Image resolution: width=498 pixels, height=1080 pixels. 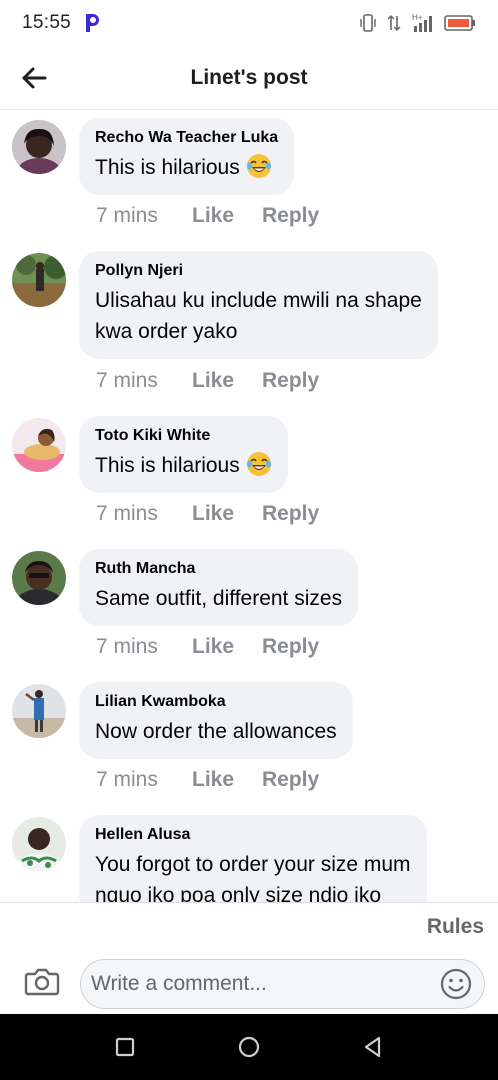 I want to click on battery-icon, so click(x=460, y=23).